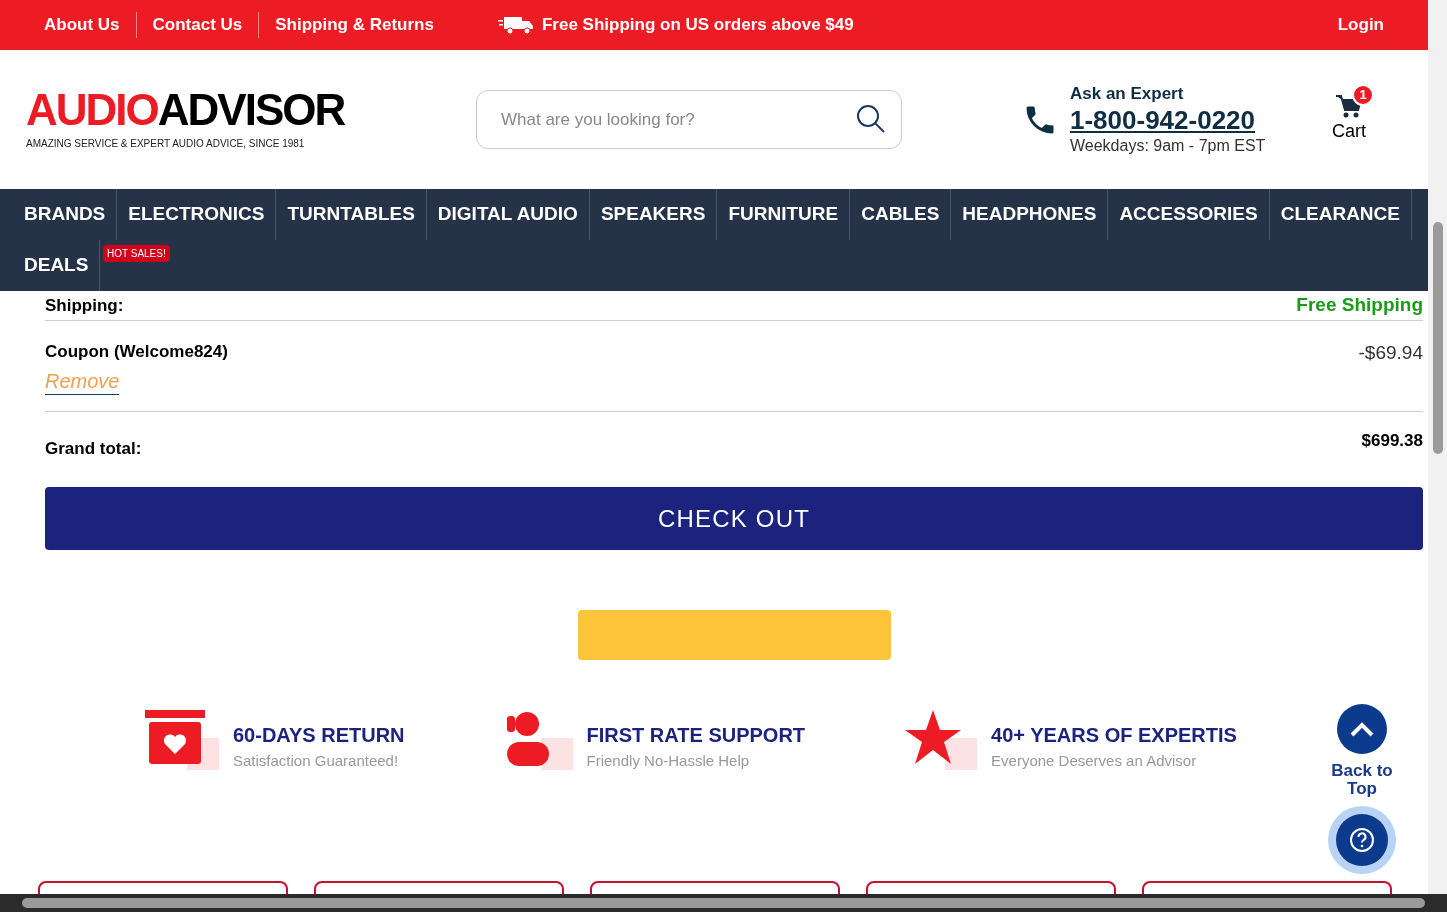 Image resolution: width=1447 pixels, height=912 pixels. What do you see at coordinates (1359, 305) in the screenshot?
I see `shipping-value: Free Shipping` at bounding box center [1359, 305].